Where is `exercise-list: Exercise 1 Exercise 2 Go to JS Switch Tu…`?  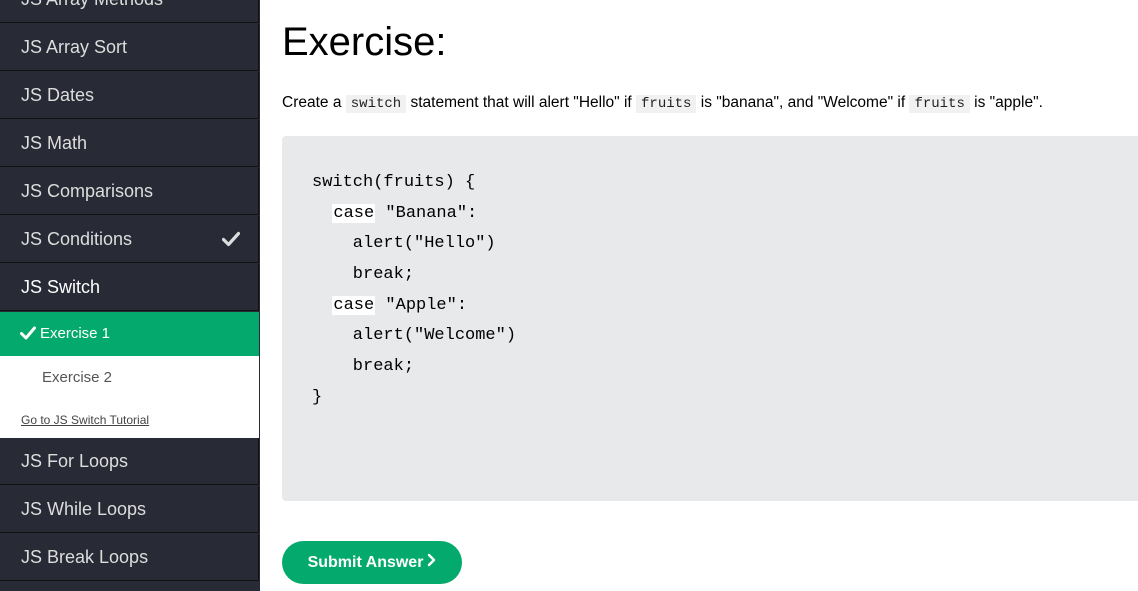
exercise-list: Exercise 1 Exercise 2 Go to JS Switch Tu… is located at coordinates (130, 375).